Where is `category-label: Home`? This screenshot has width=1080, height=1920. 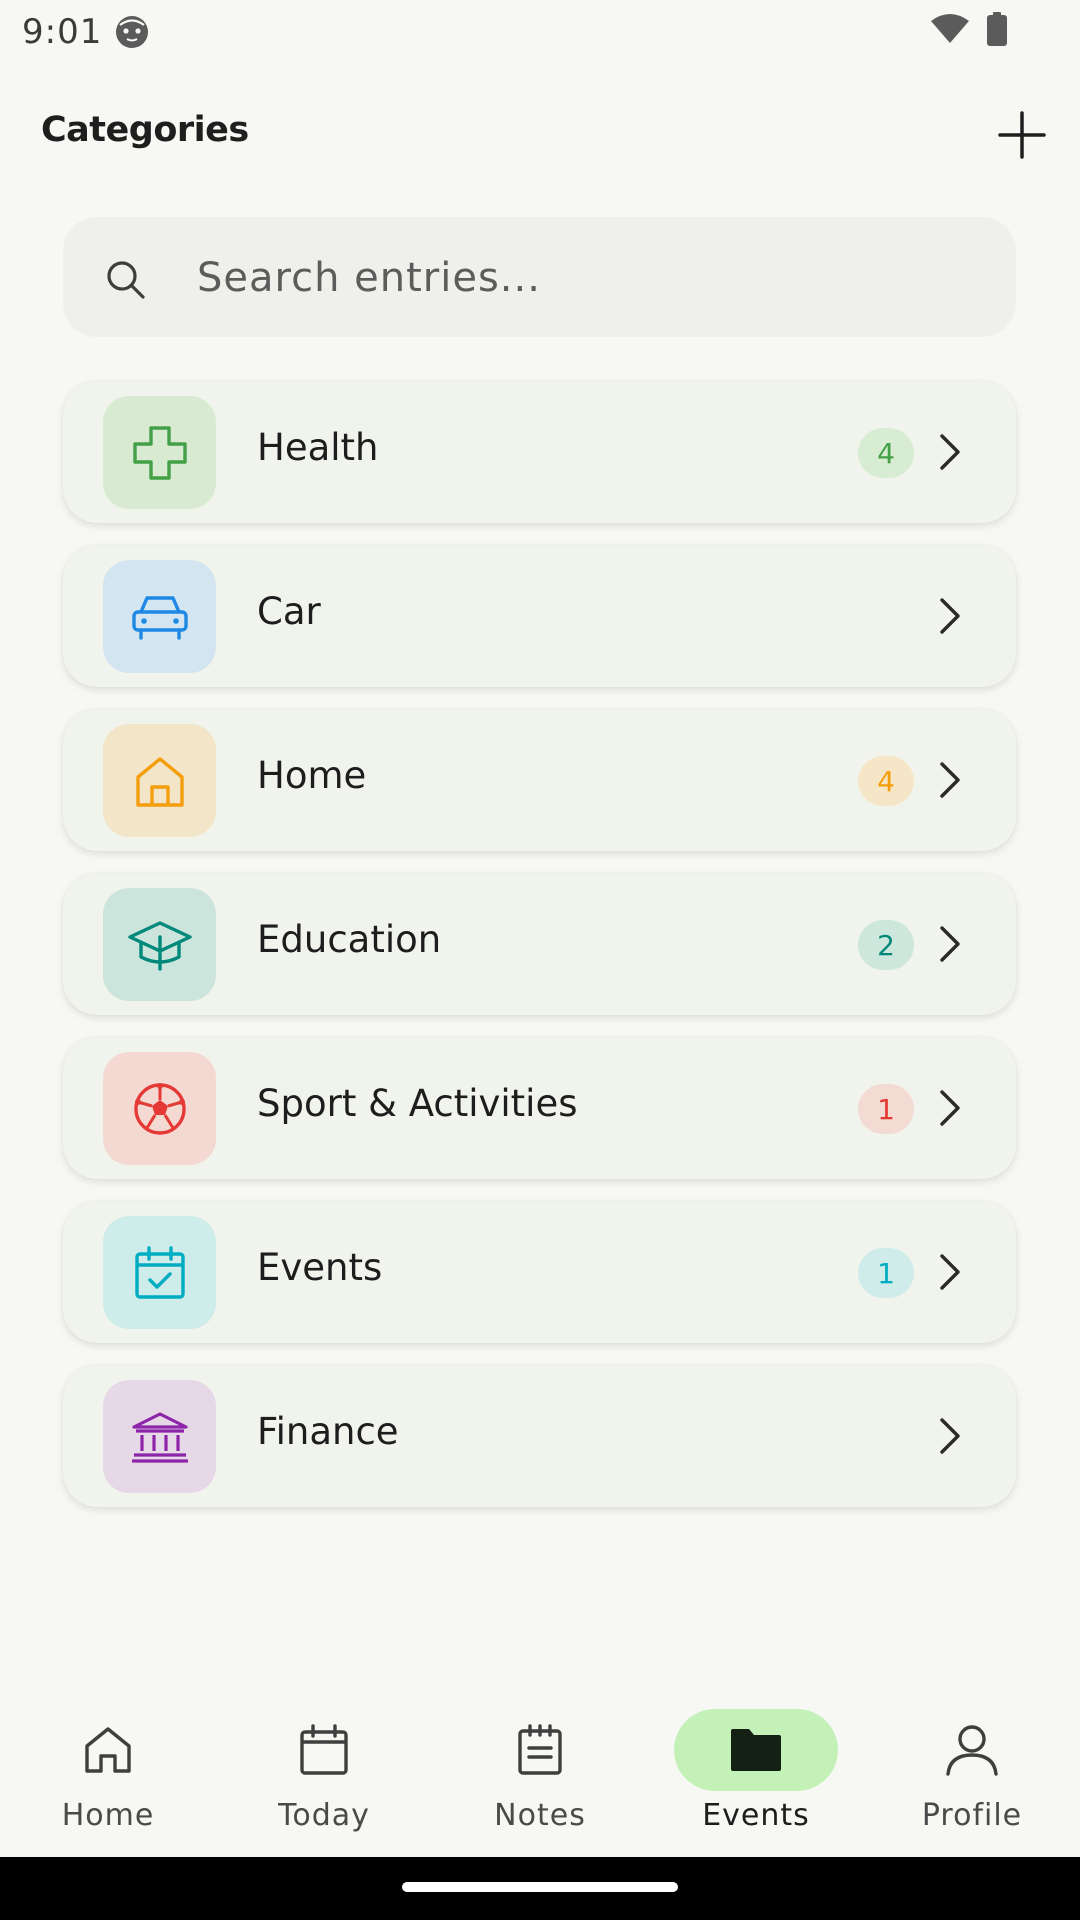 category-label: Home is located at coordinates (312, 775).